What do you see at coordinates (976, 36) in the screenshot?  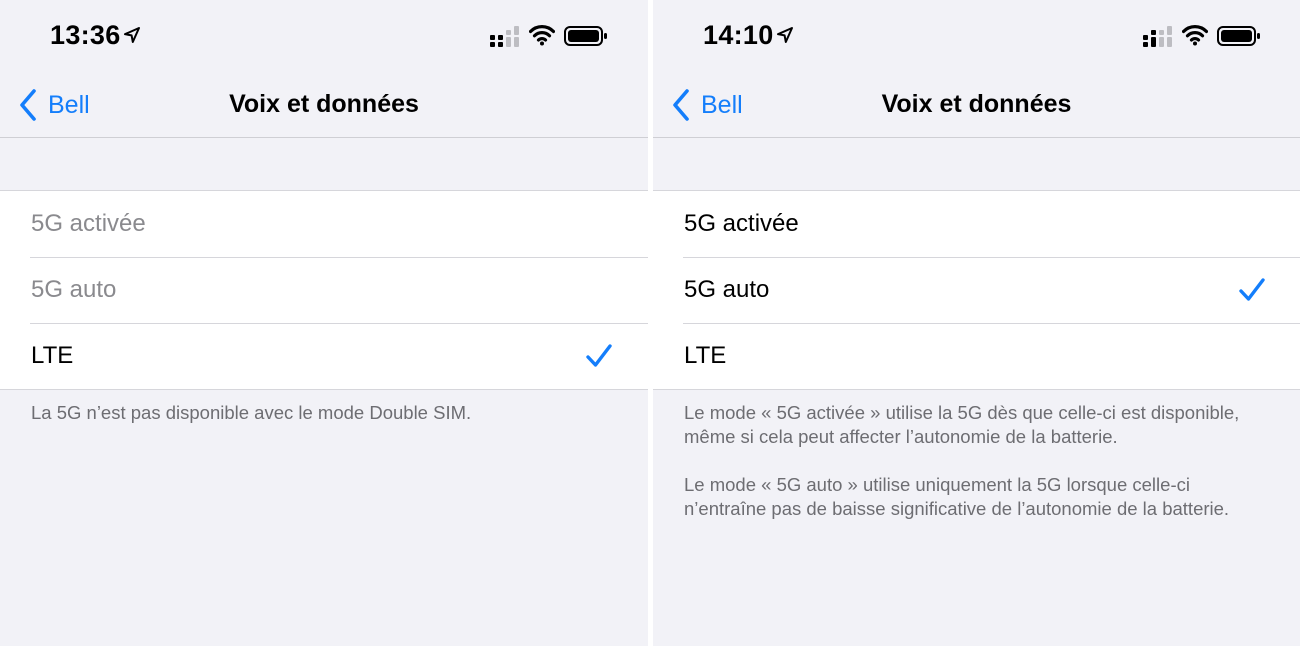 I see `status-bar: 14:10` at bounding box center [976, 36].